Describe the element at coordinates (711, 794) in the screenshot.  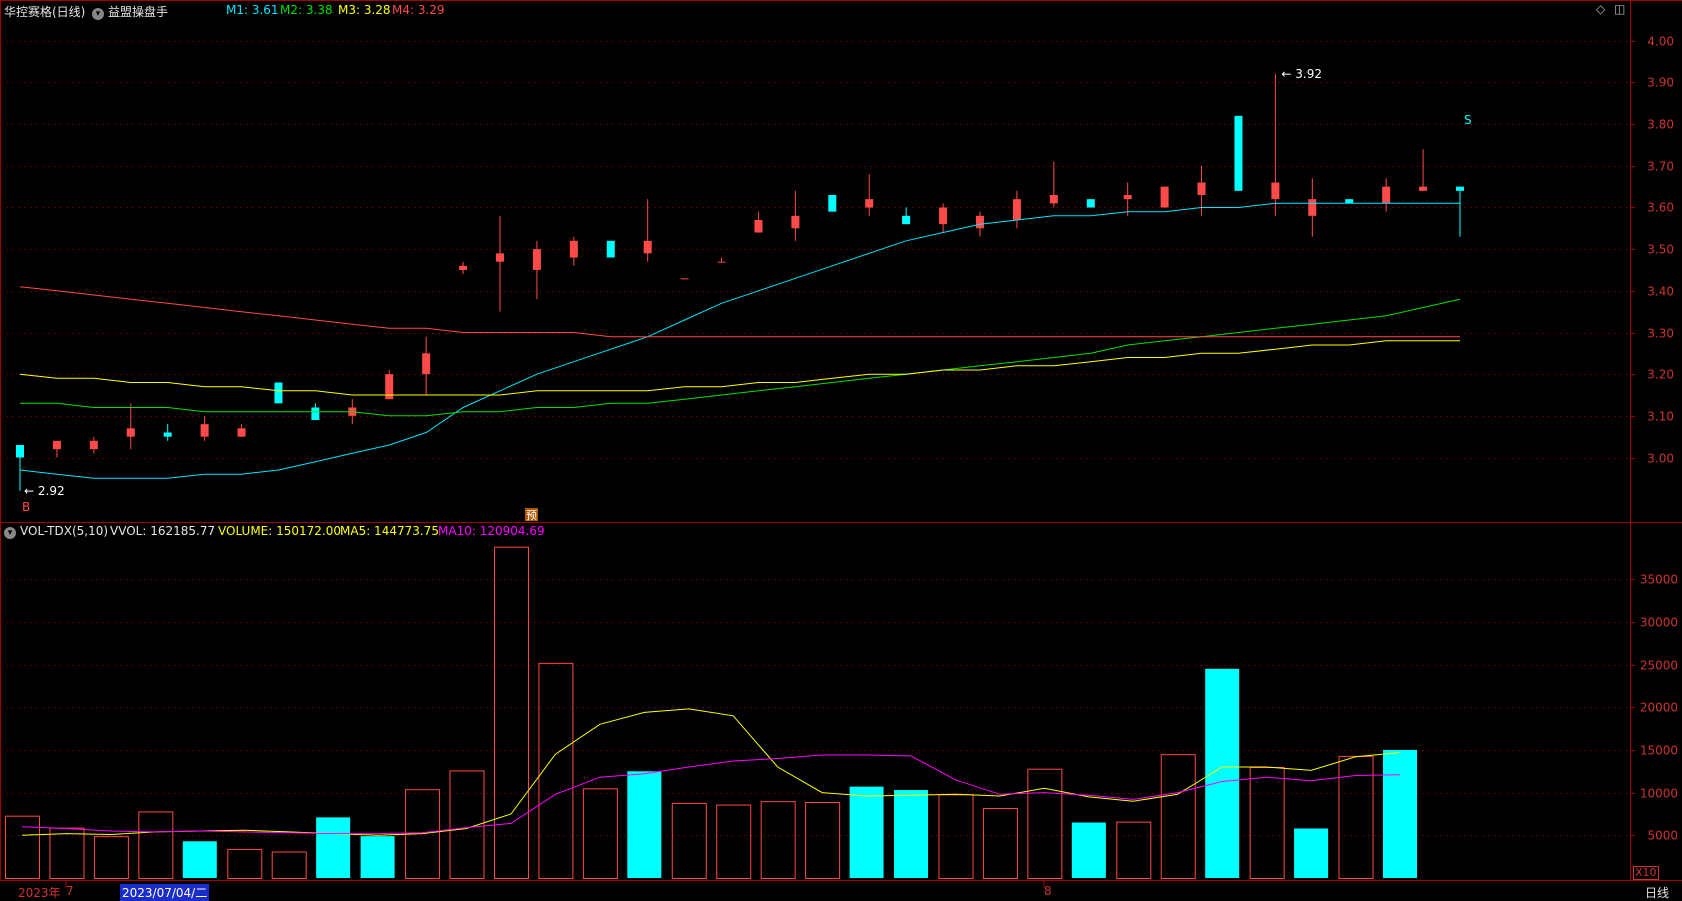
I see `volume-line-ma10` at that location.